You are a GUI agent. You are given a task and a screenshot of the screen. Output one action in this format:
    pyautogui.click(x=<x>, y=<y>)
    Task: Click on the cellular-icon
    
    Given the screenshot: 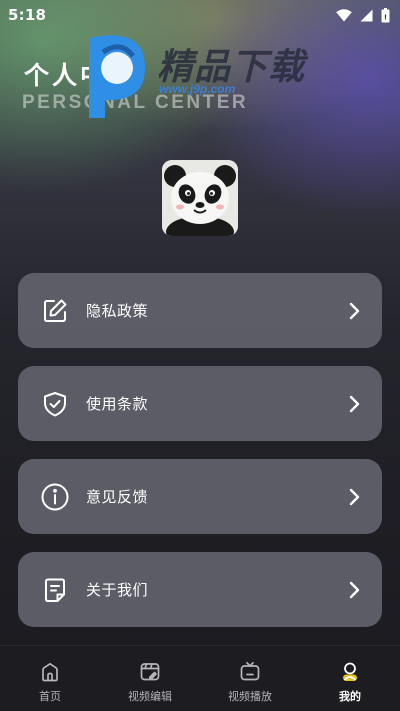 What is the action you would take?
    pyautogui.click(x=366, y=15)
    